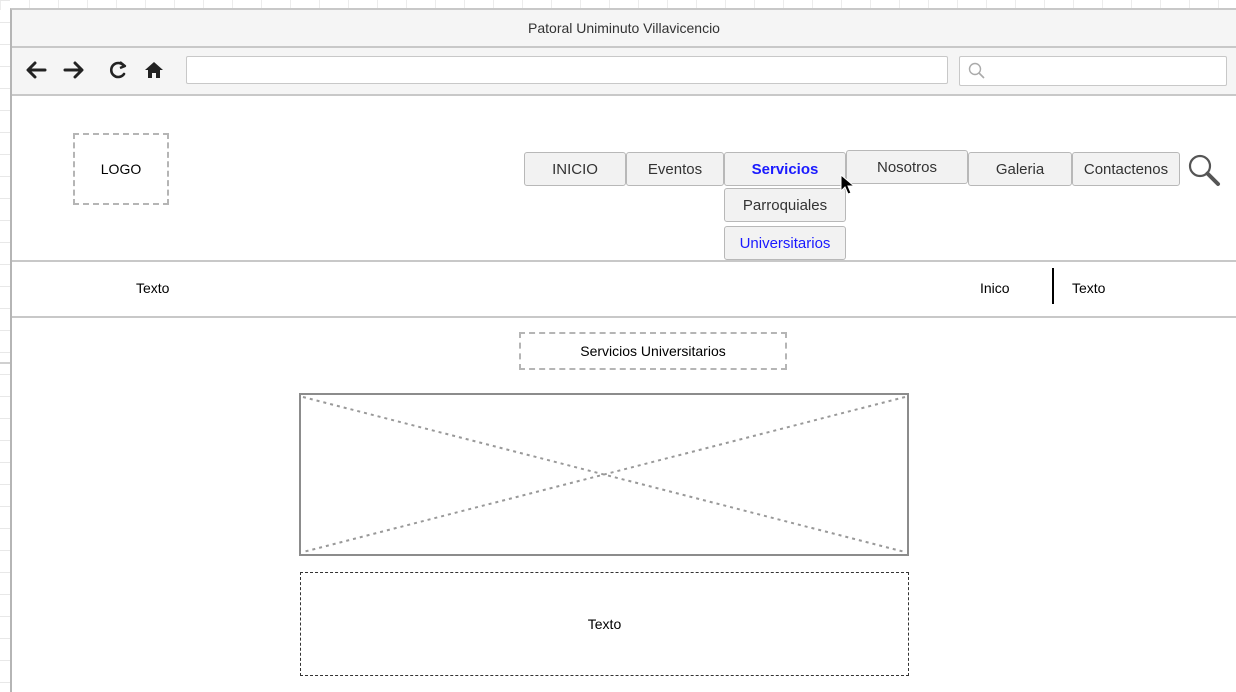 The image size is (1236, 692). I want to click on image-placeholder, so click(604, 474).